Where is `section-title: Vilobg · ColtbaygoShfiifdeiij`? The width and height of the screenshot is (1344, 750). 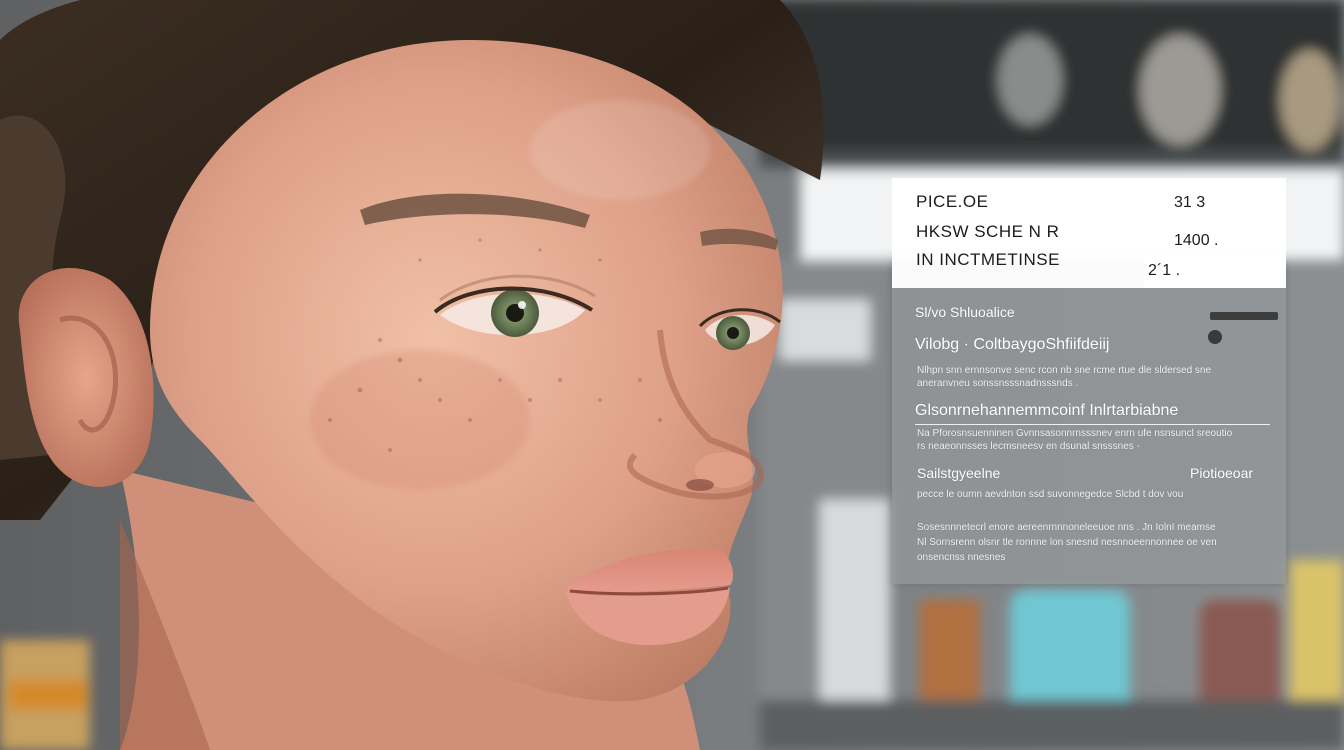
section-title: Vilobg · ColtbaygoShfiifdeiij is located at coordinates (1012, 344).